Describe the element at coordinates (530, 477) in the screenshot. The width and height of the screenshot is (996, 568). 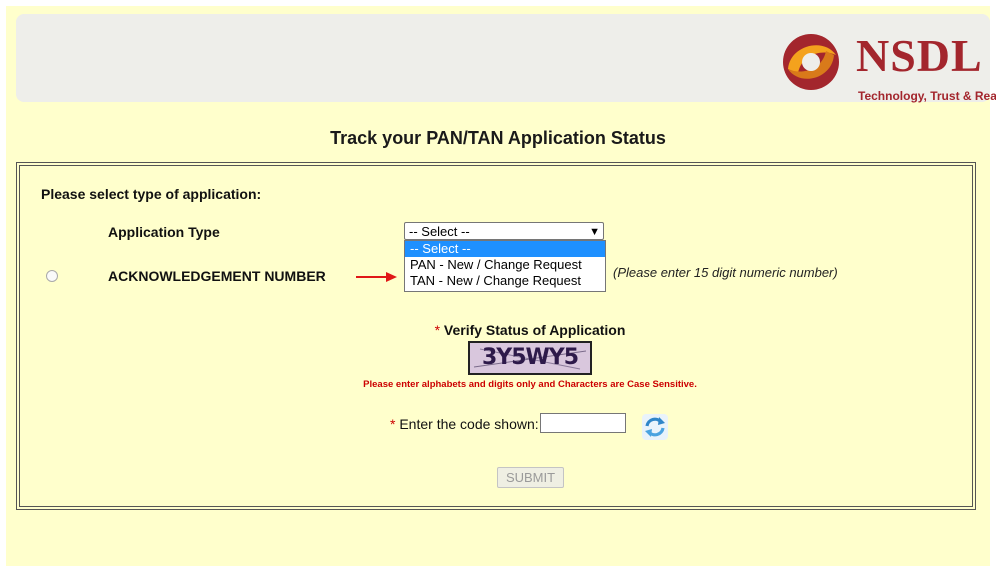
I see `submit-button: SUBMIT` at that location.